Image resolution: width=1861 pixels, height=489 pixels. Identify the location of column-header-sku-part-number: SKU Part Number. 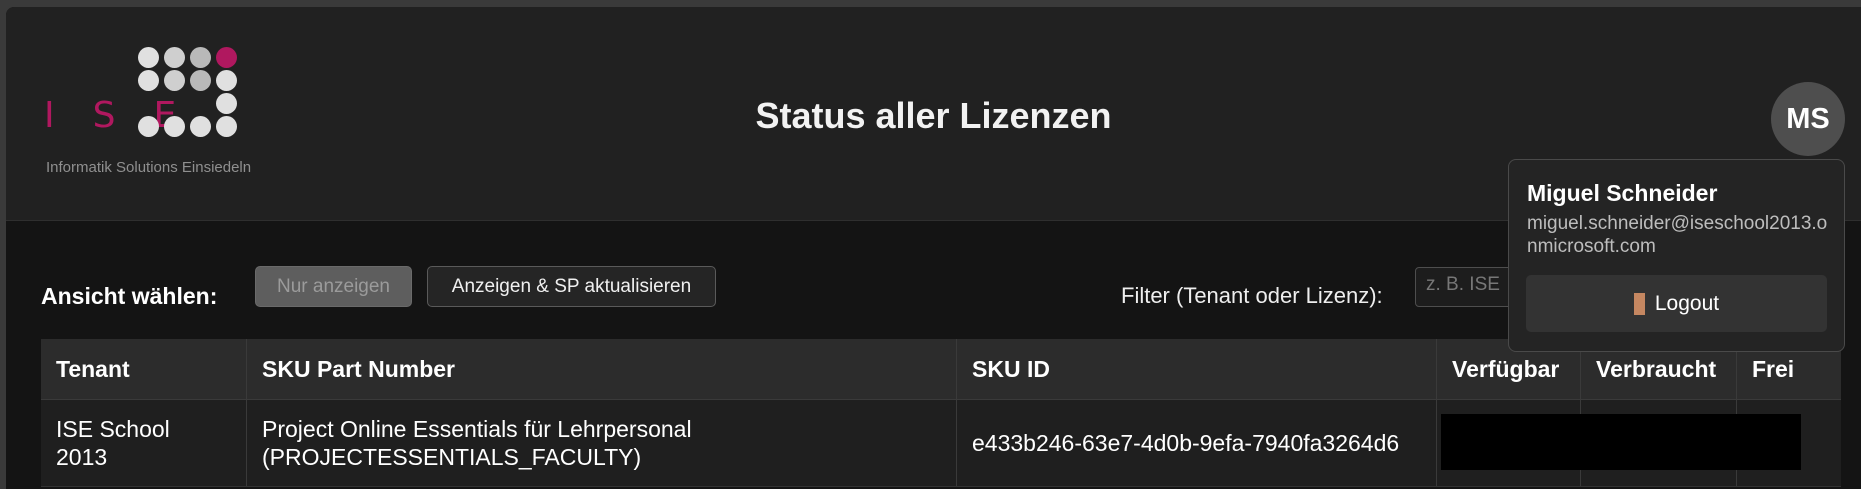
(602, 369).